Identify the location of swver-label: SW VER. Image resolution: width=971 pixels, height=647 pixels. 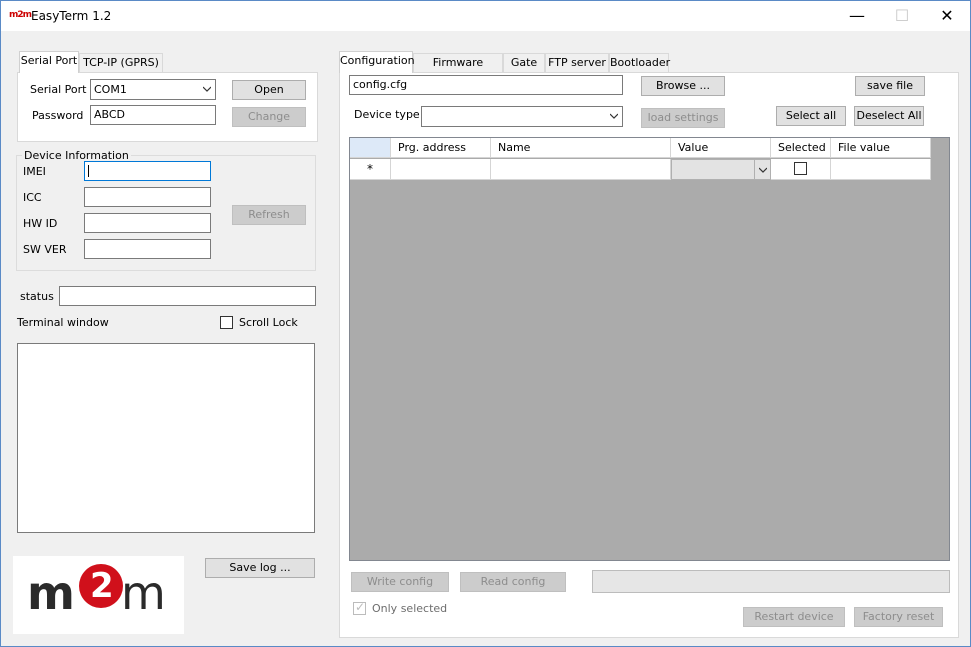
(45, 249).